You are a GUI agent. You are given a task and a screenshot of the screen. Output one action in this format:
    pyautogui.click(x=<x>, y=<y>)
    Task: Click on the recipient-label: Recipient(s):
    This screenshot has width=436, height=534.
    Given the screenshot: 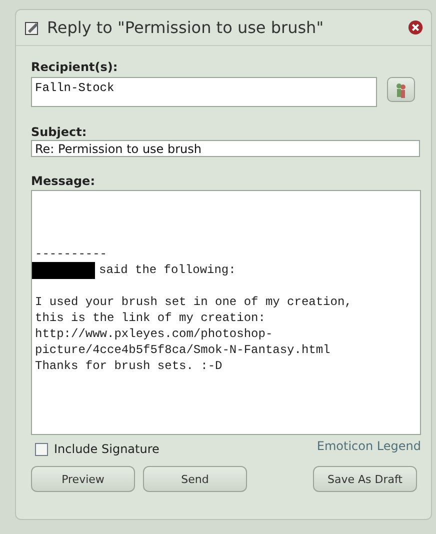 What is the action you would take?
    pyautogui.click(x=75, y=67)
    